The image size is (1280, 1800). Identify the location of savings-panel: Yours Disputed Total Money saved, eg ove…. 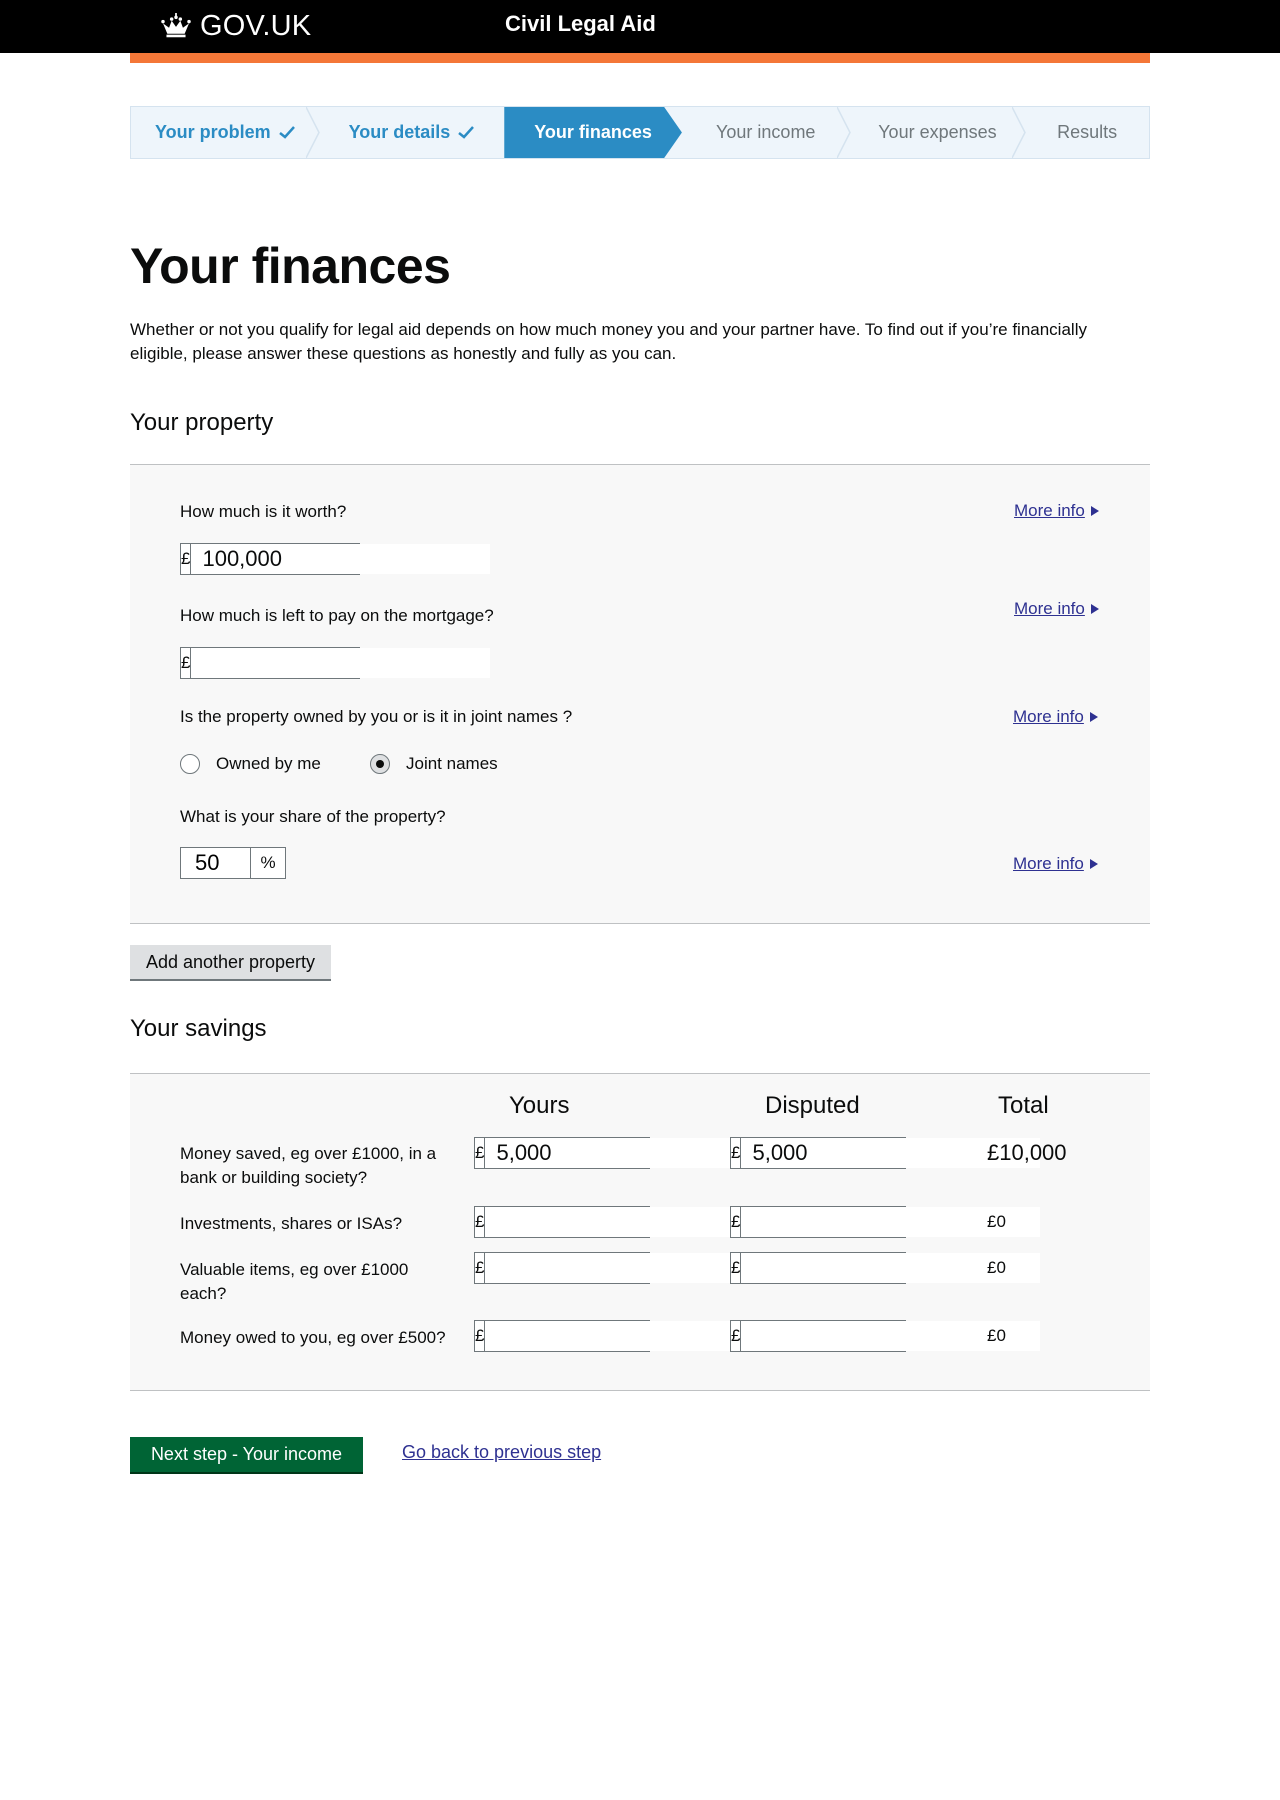
(640, 1232).